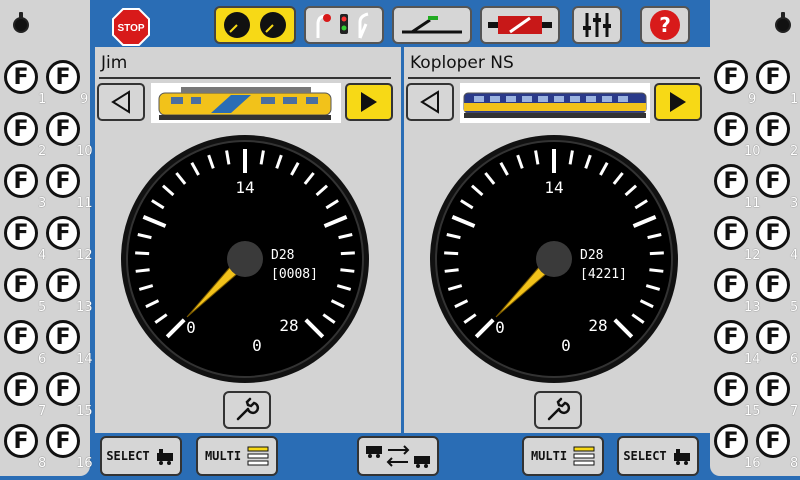 This screenshot has height=480, width=800. I want to click on loco-icon, so click(164, 457).